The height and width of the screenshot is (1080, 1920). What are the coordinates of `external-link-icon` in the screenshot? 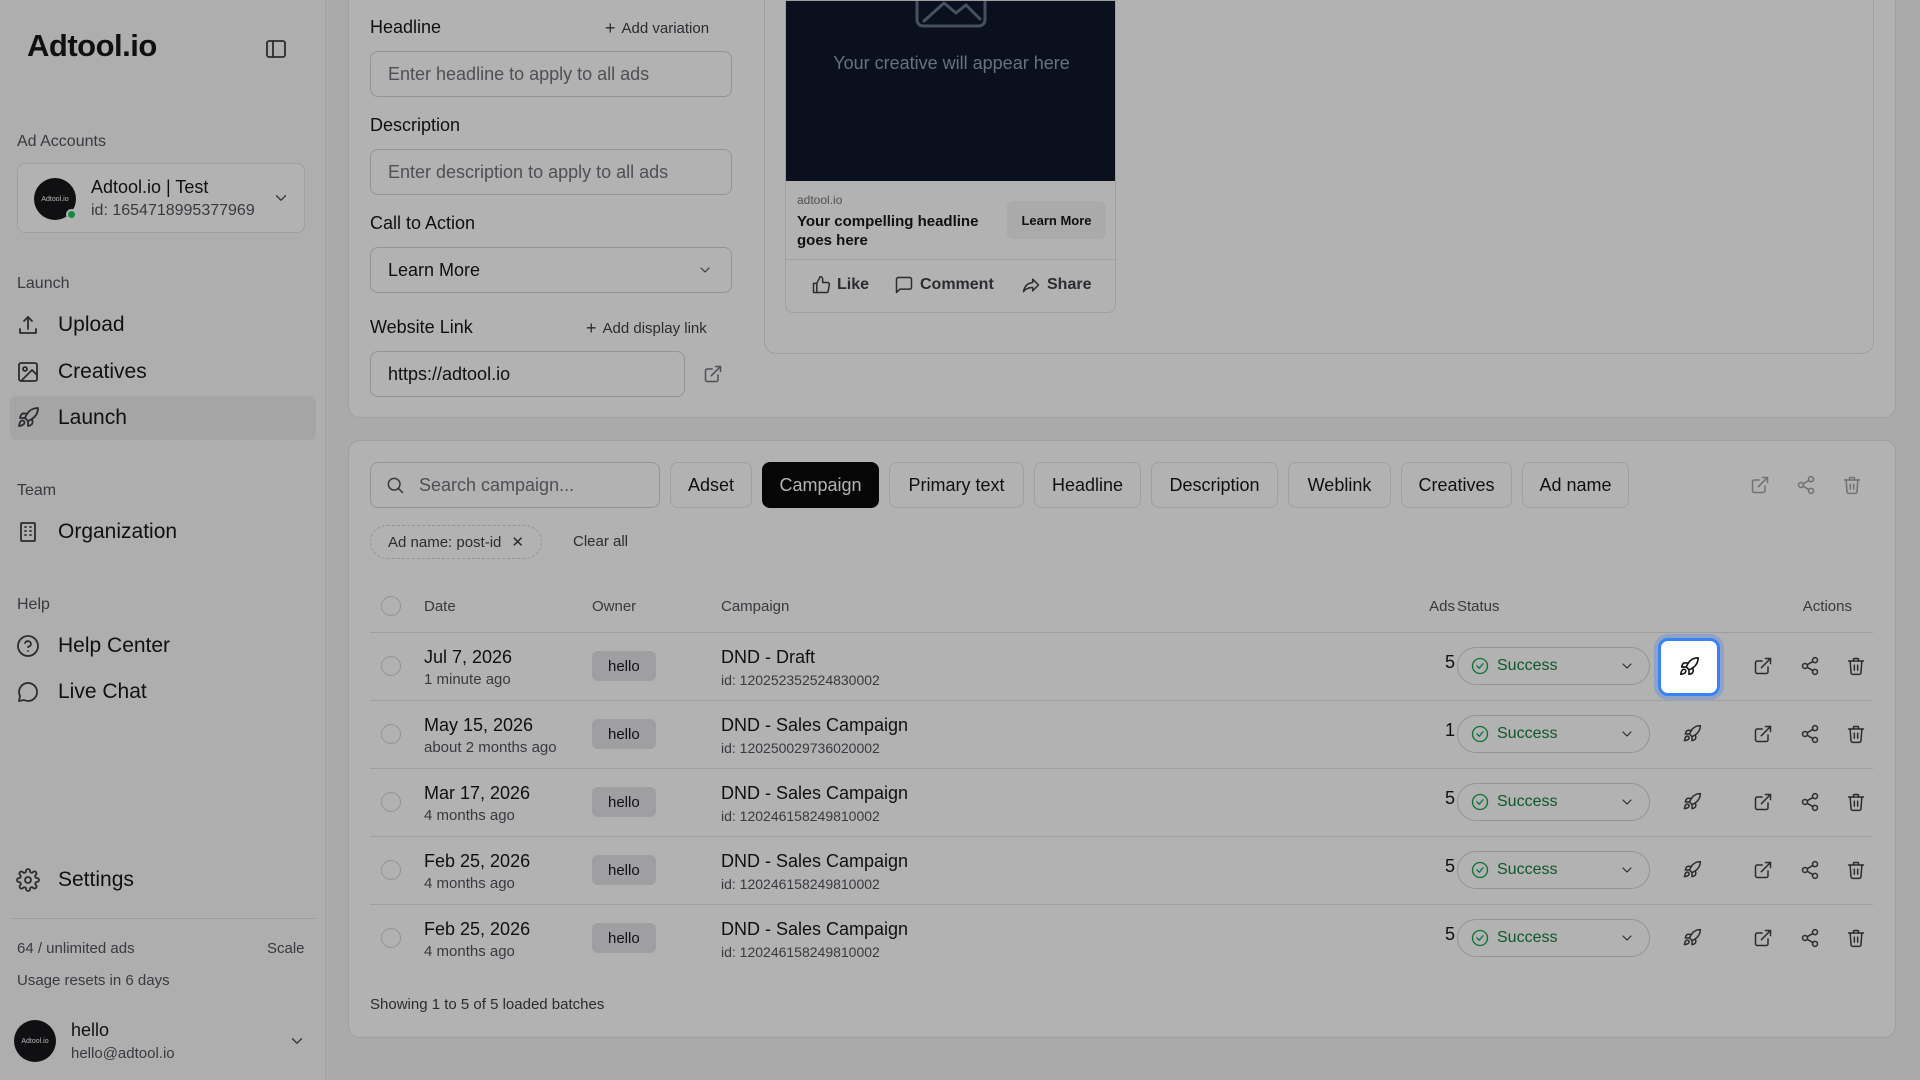 It's located at (713, 374).